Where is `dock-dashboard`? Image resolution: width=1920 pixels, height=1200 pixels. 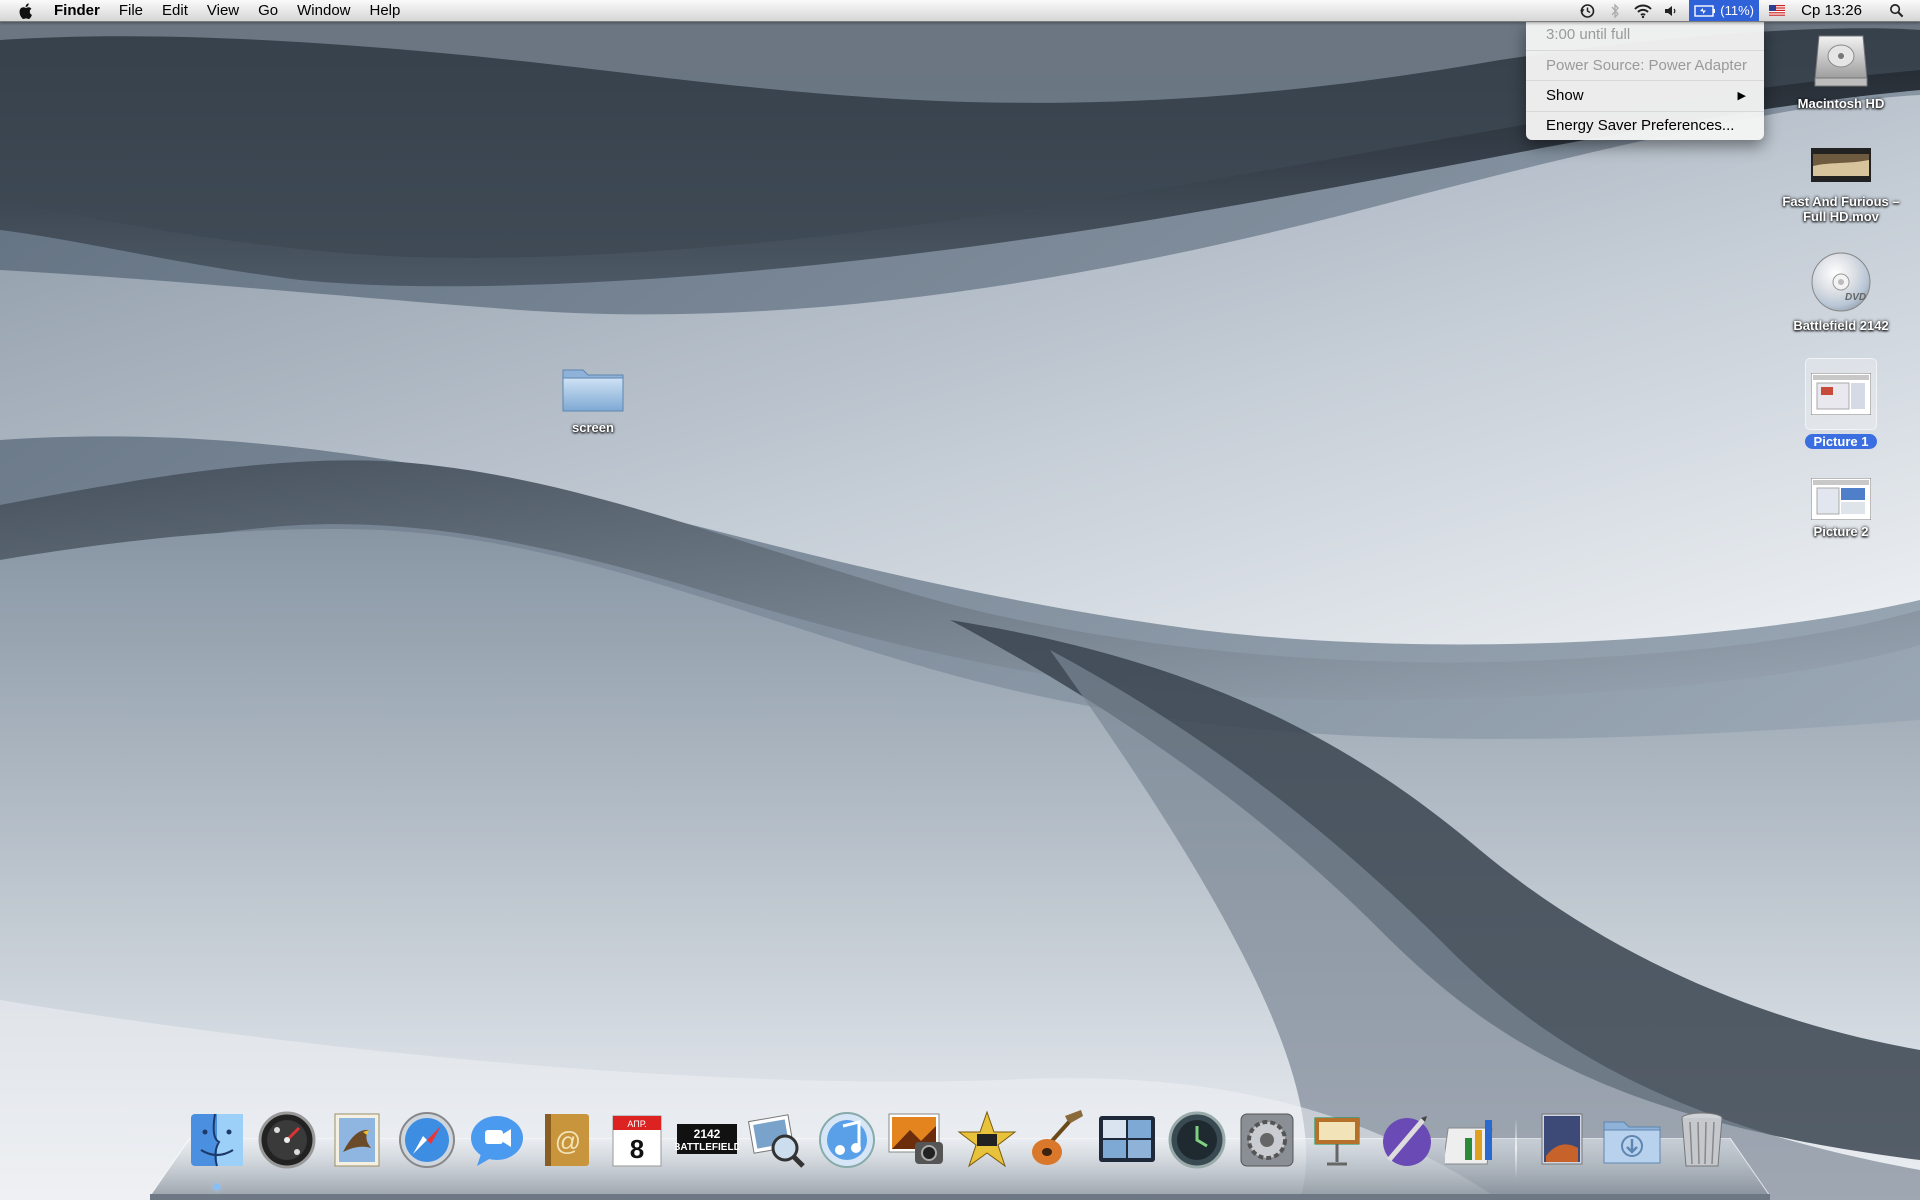
dock-dashboard is located at coordinates (287, 1143).